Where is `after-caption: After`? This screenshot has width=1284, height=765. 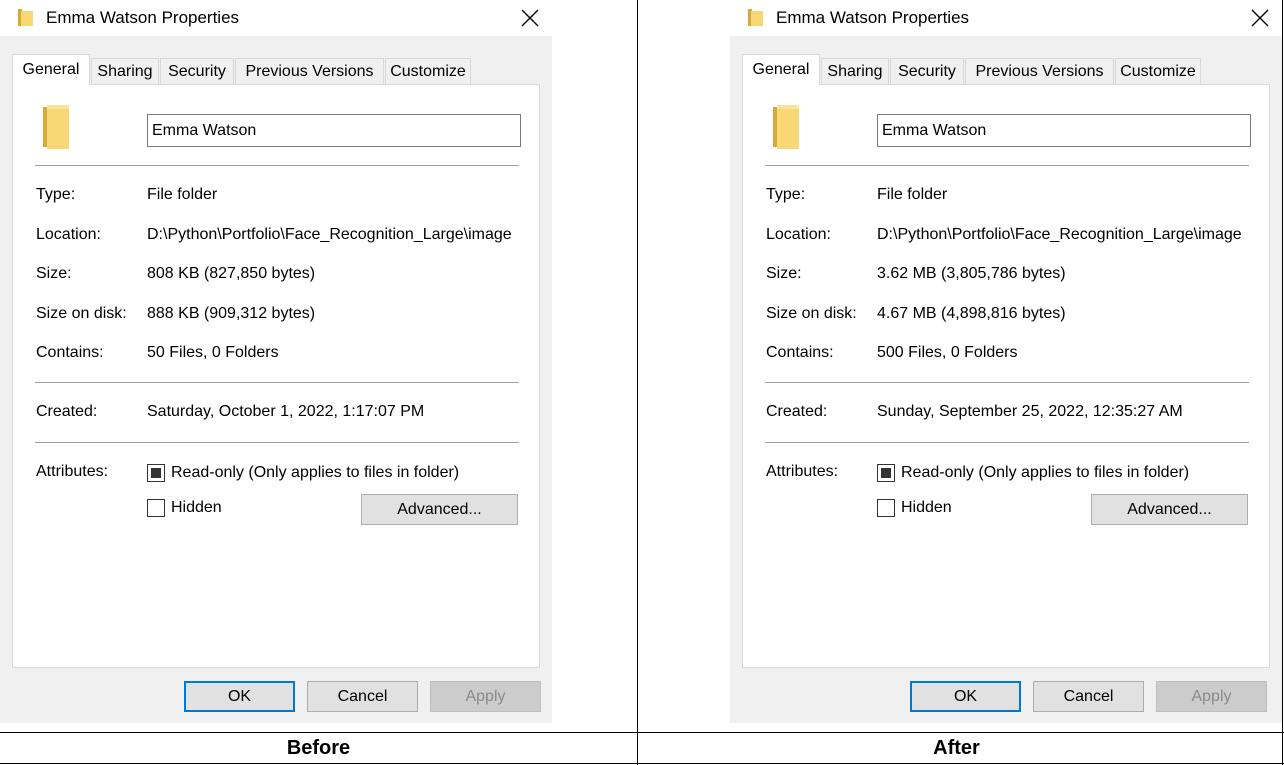 after-caption: After is located at coordinates (956, 747).